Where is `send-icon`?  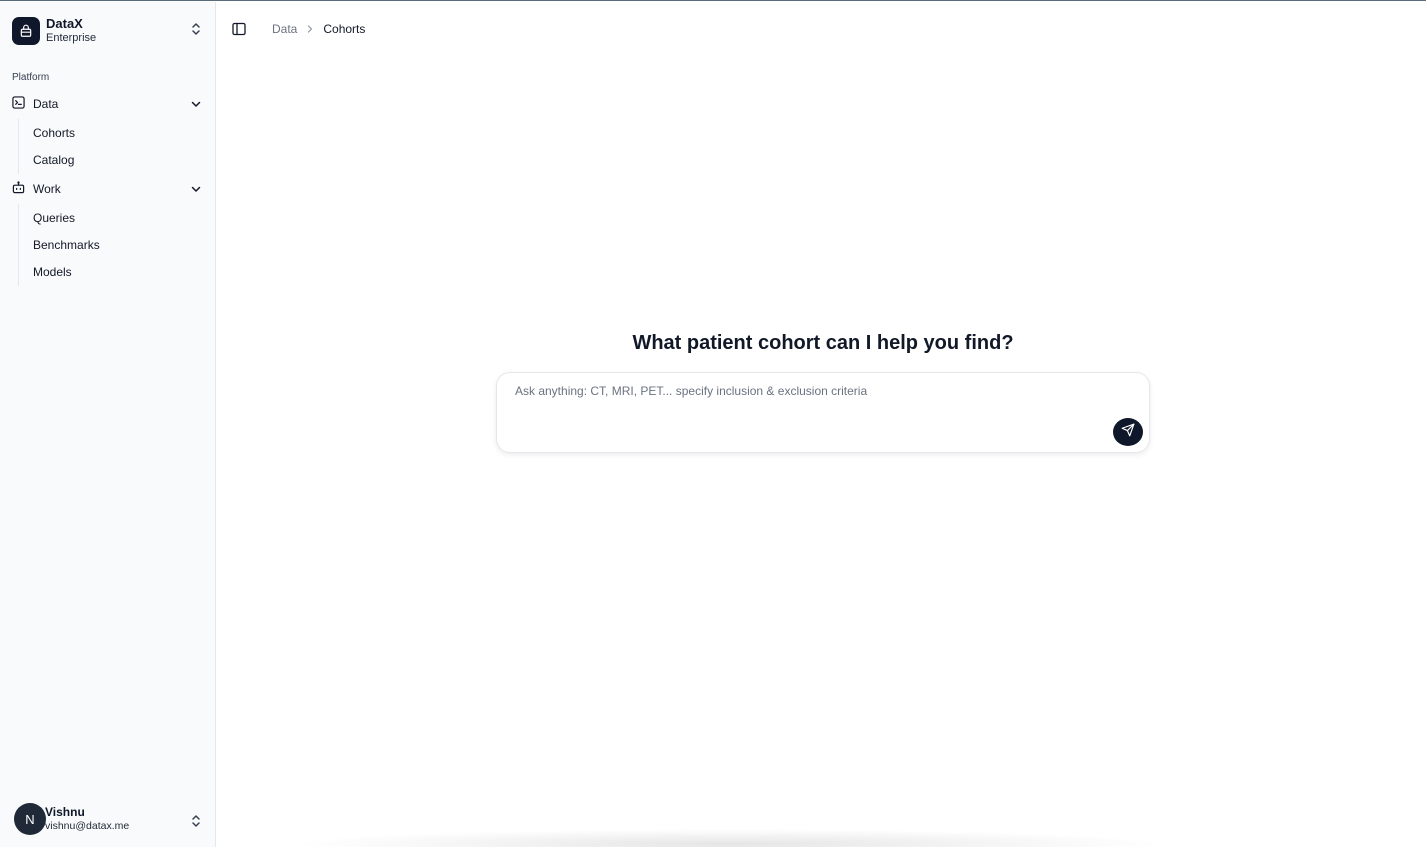
send-icon is located at coordinates (1128, 432).